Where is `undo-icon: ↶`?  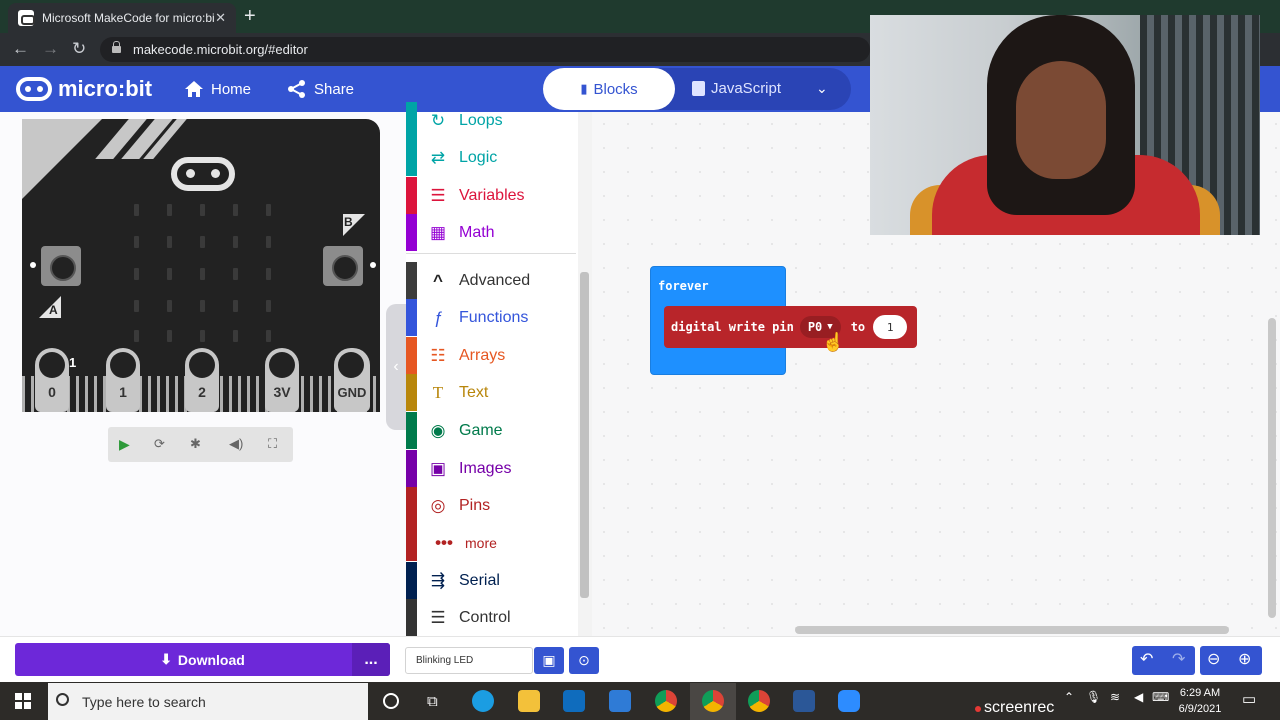 undo-icon: ↶ is located at coordinates (1146, 659).